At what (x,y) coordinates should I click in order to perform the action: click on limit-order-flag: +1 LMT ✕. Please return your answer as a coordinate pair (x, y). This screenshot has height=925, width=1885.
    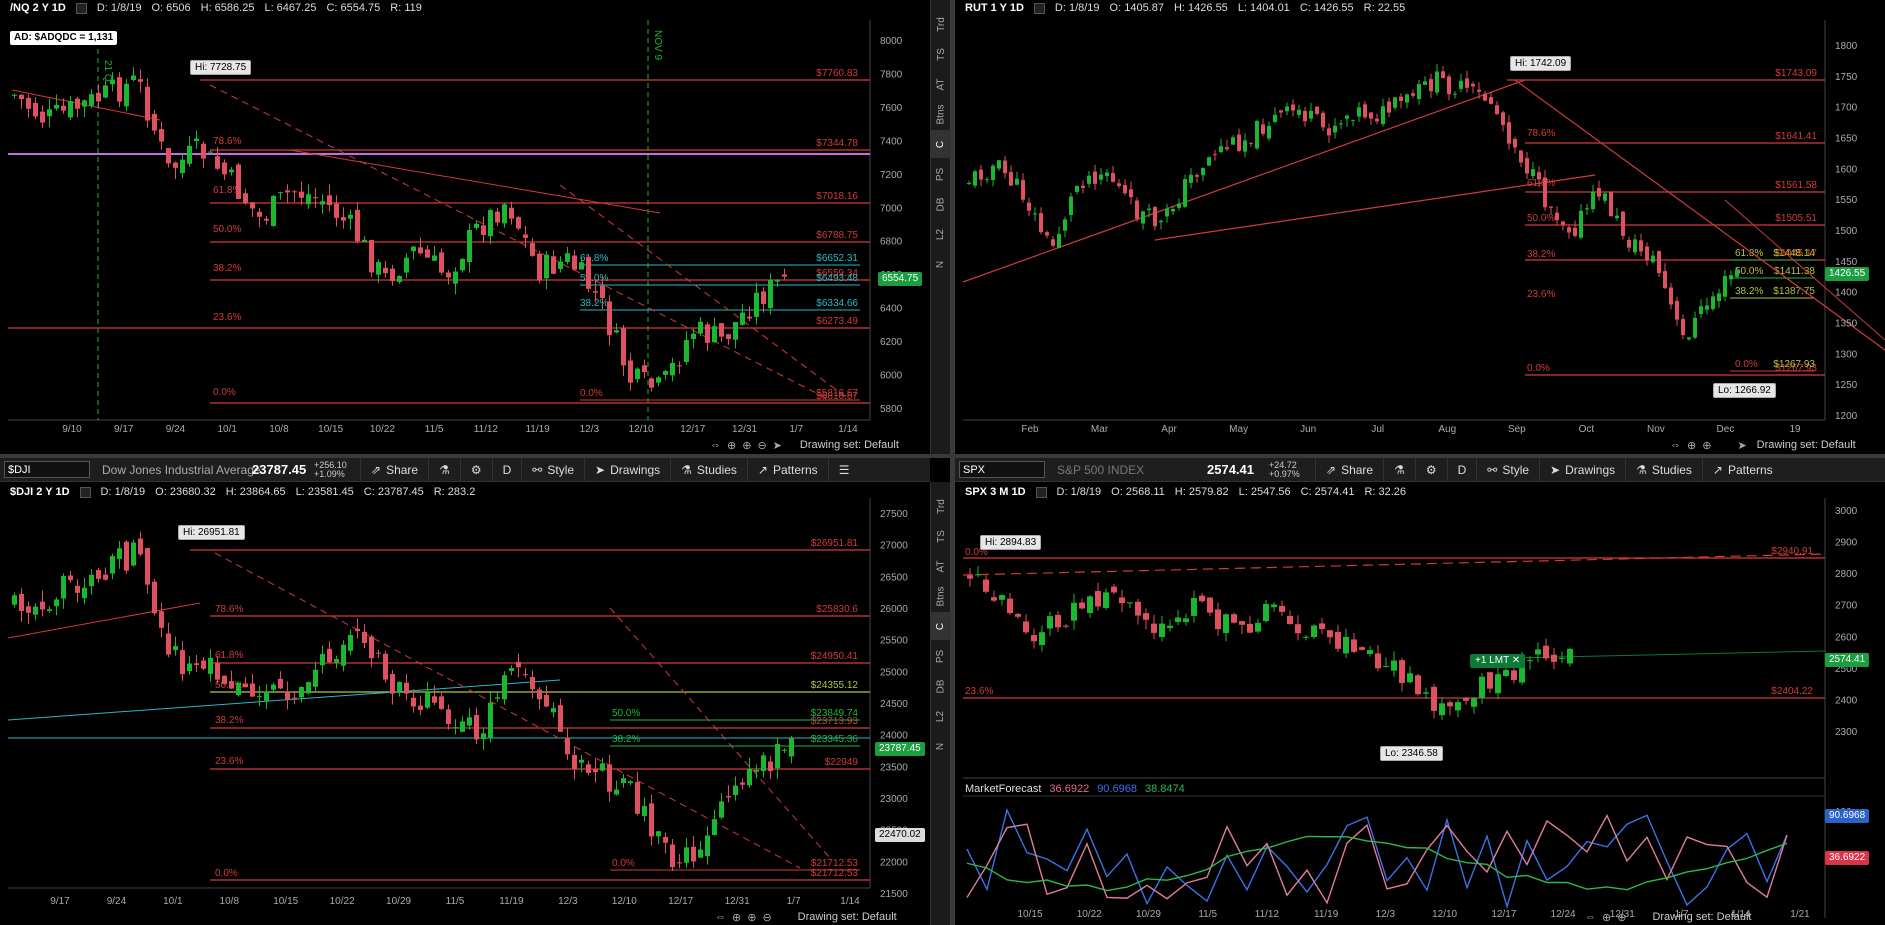
    Looking at the image, I should click on (1498, 661).